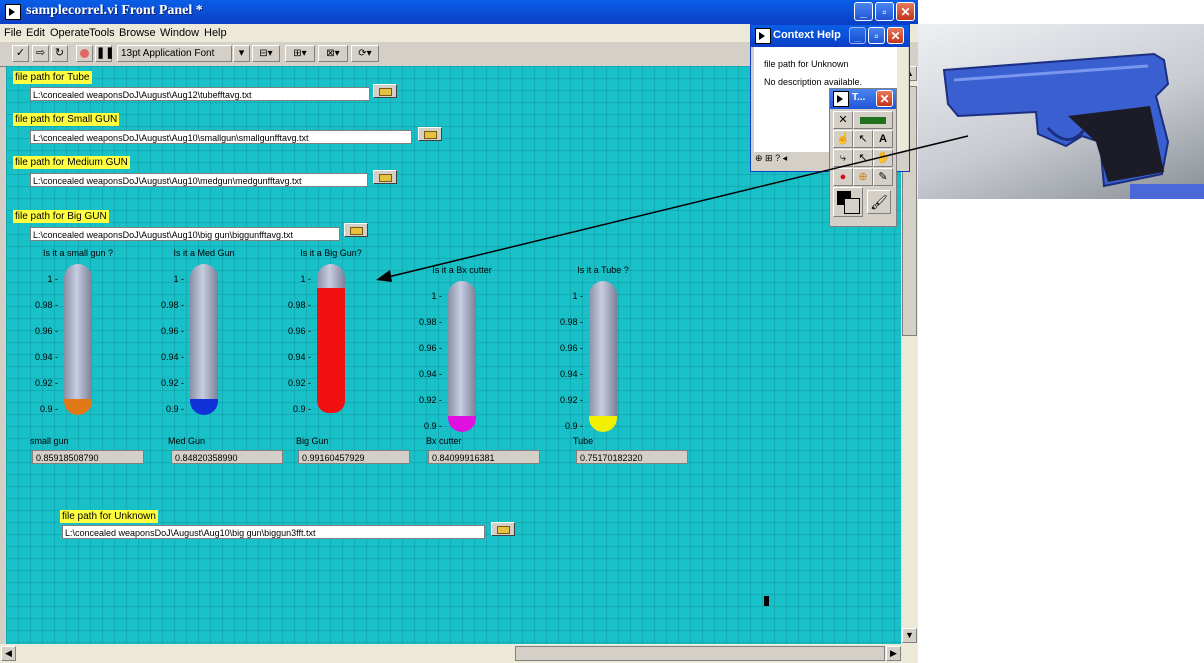  What do you see at coordinates (266, 53) in the screenshot?
I see `align-objects-icon: ⊟▾` at bounding box center [266, 53].